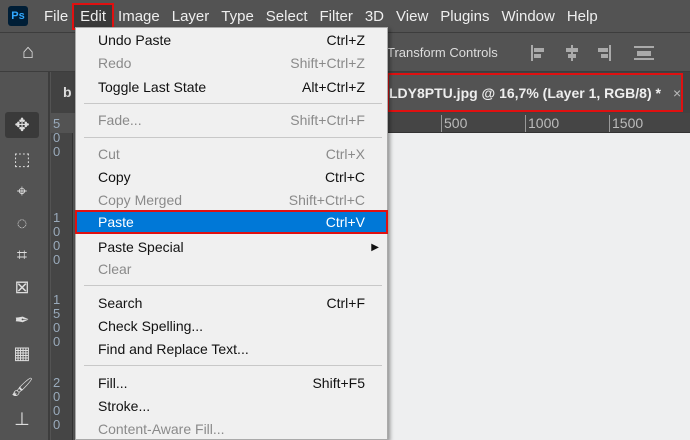 Image resolution: width=690 pixels, height=440 pixels. I want to click on menu-item-shortcut: Ctrl+Z, so click(346, 40).